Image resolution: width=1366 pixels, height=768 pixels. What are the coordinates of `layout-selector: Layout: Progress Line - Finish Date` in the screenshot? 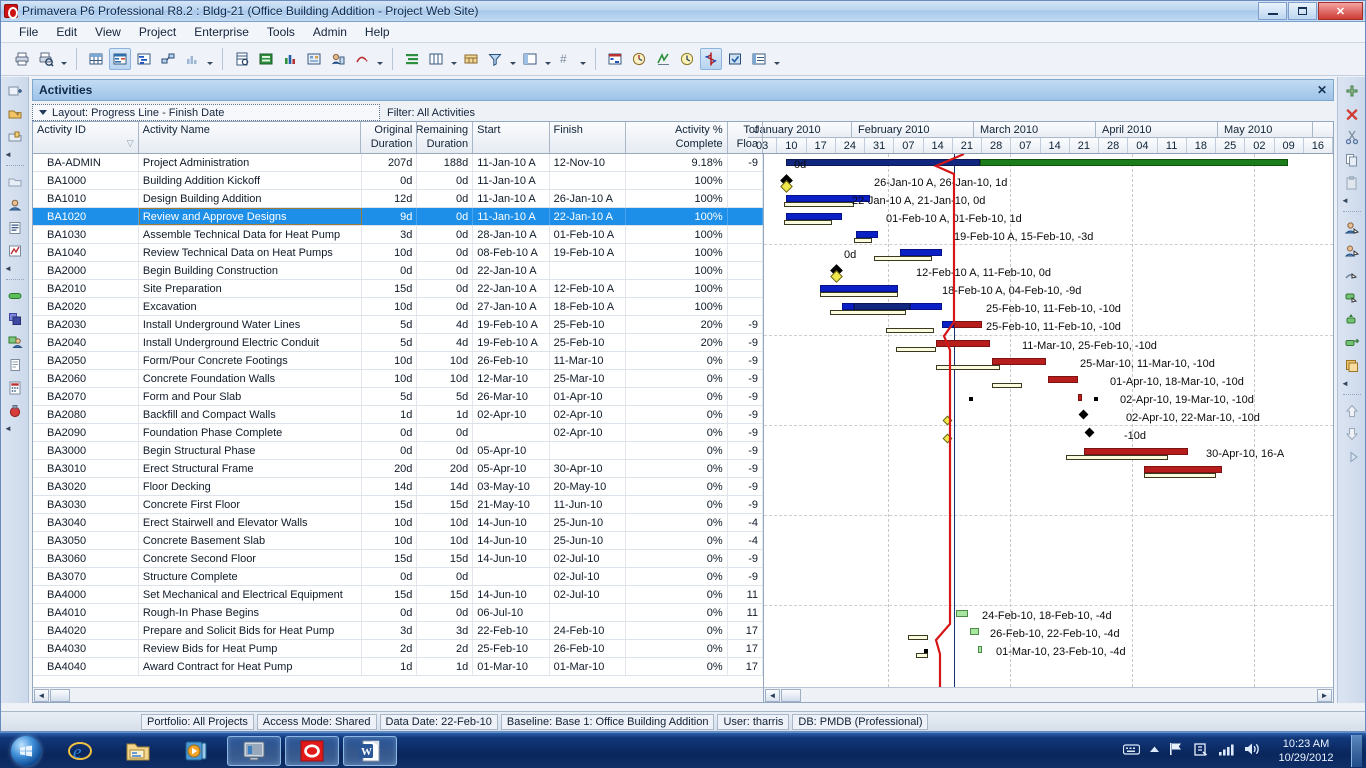 It's located at (206, 112).